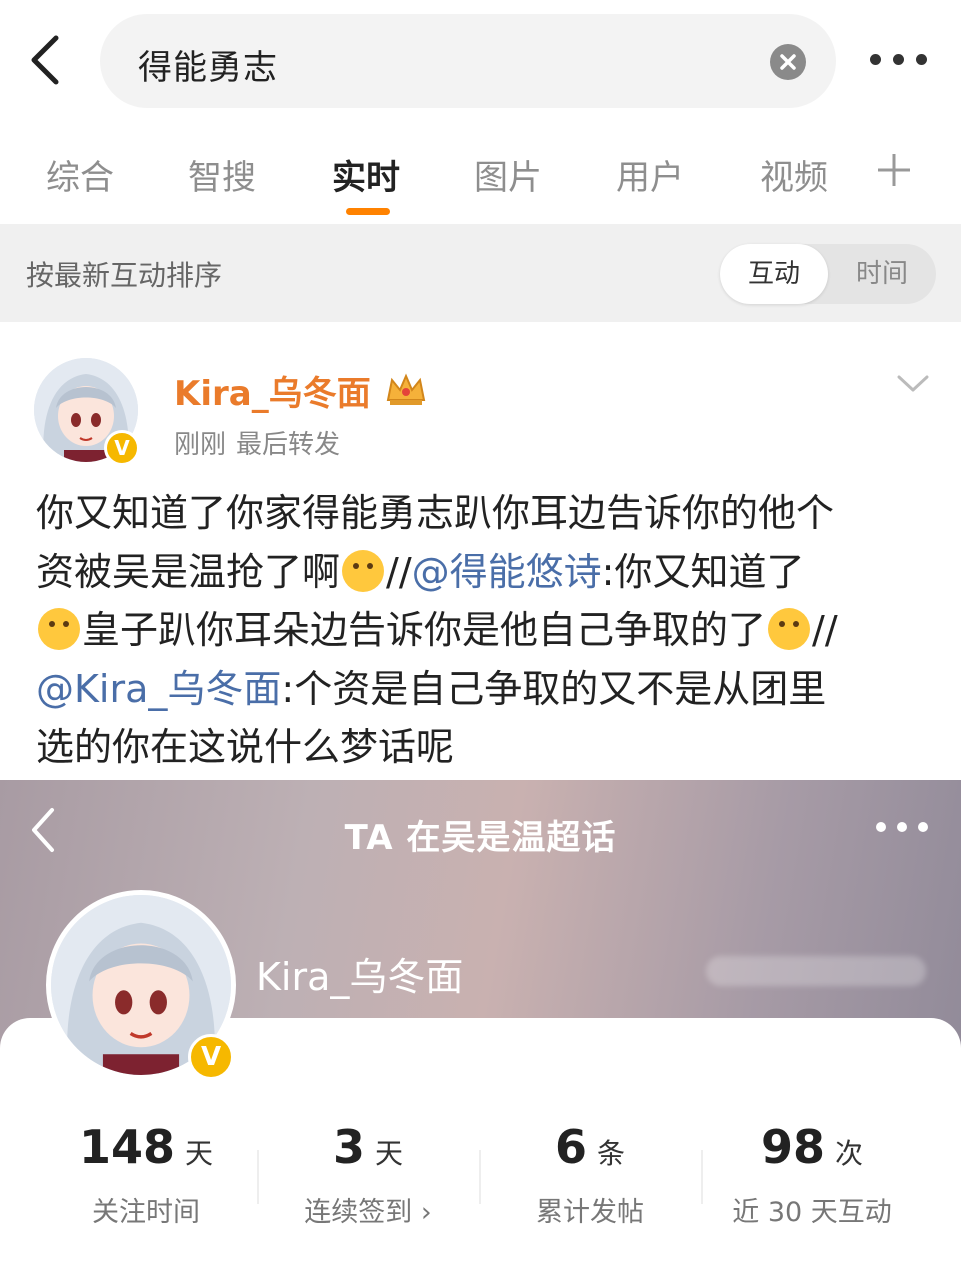 Image resolution: width=961 pixels, height=1280 pixels. What do you see at coordinates (59, 629) in the screenshot?
I see `tongue-emoji-icon` at bounding box center [59, 629].